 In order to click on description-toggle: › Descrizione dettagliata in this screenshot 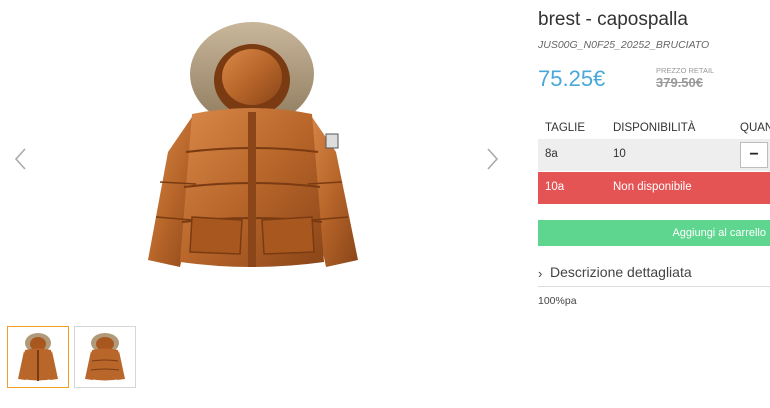, I will do `click(654, 274)`.